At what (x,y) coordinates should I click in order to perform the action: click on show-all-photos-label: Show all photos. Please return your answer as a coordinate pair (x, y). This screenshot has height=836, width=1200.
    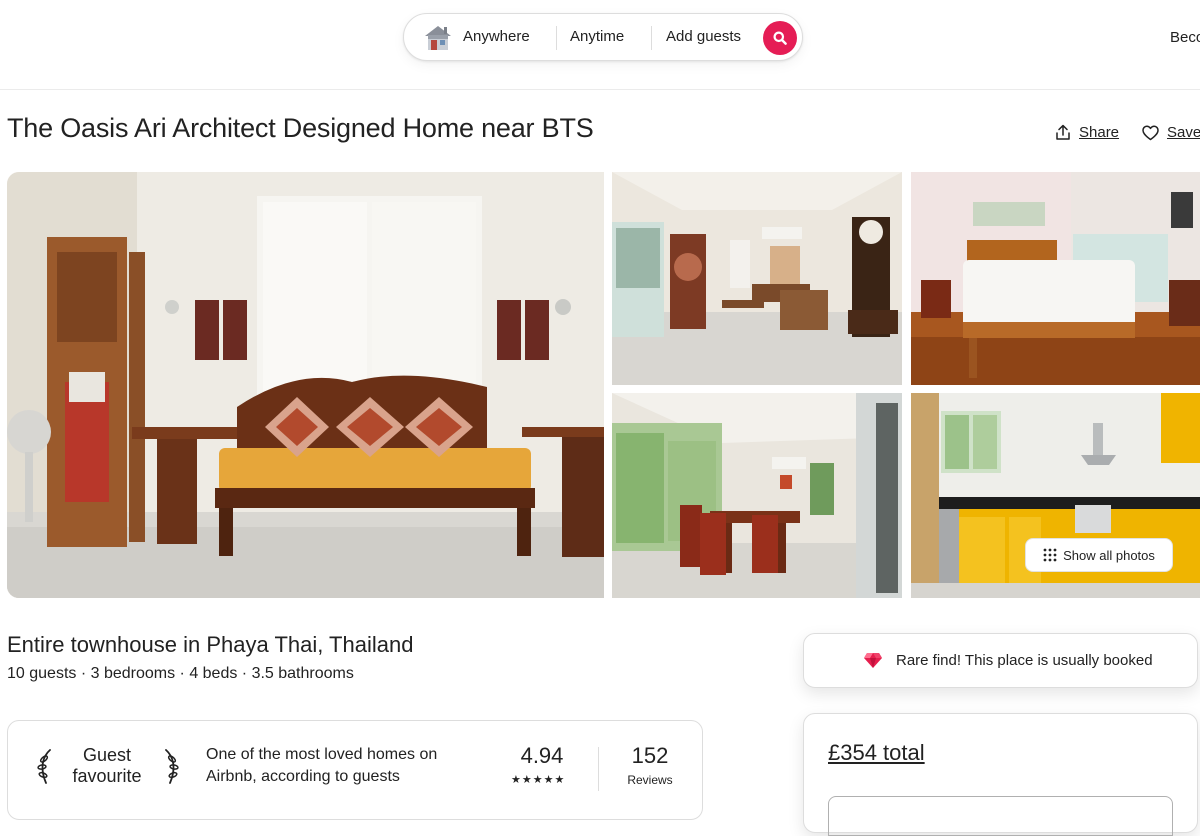
    Looking at the image, I should click on (1109, 555).